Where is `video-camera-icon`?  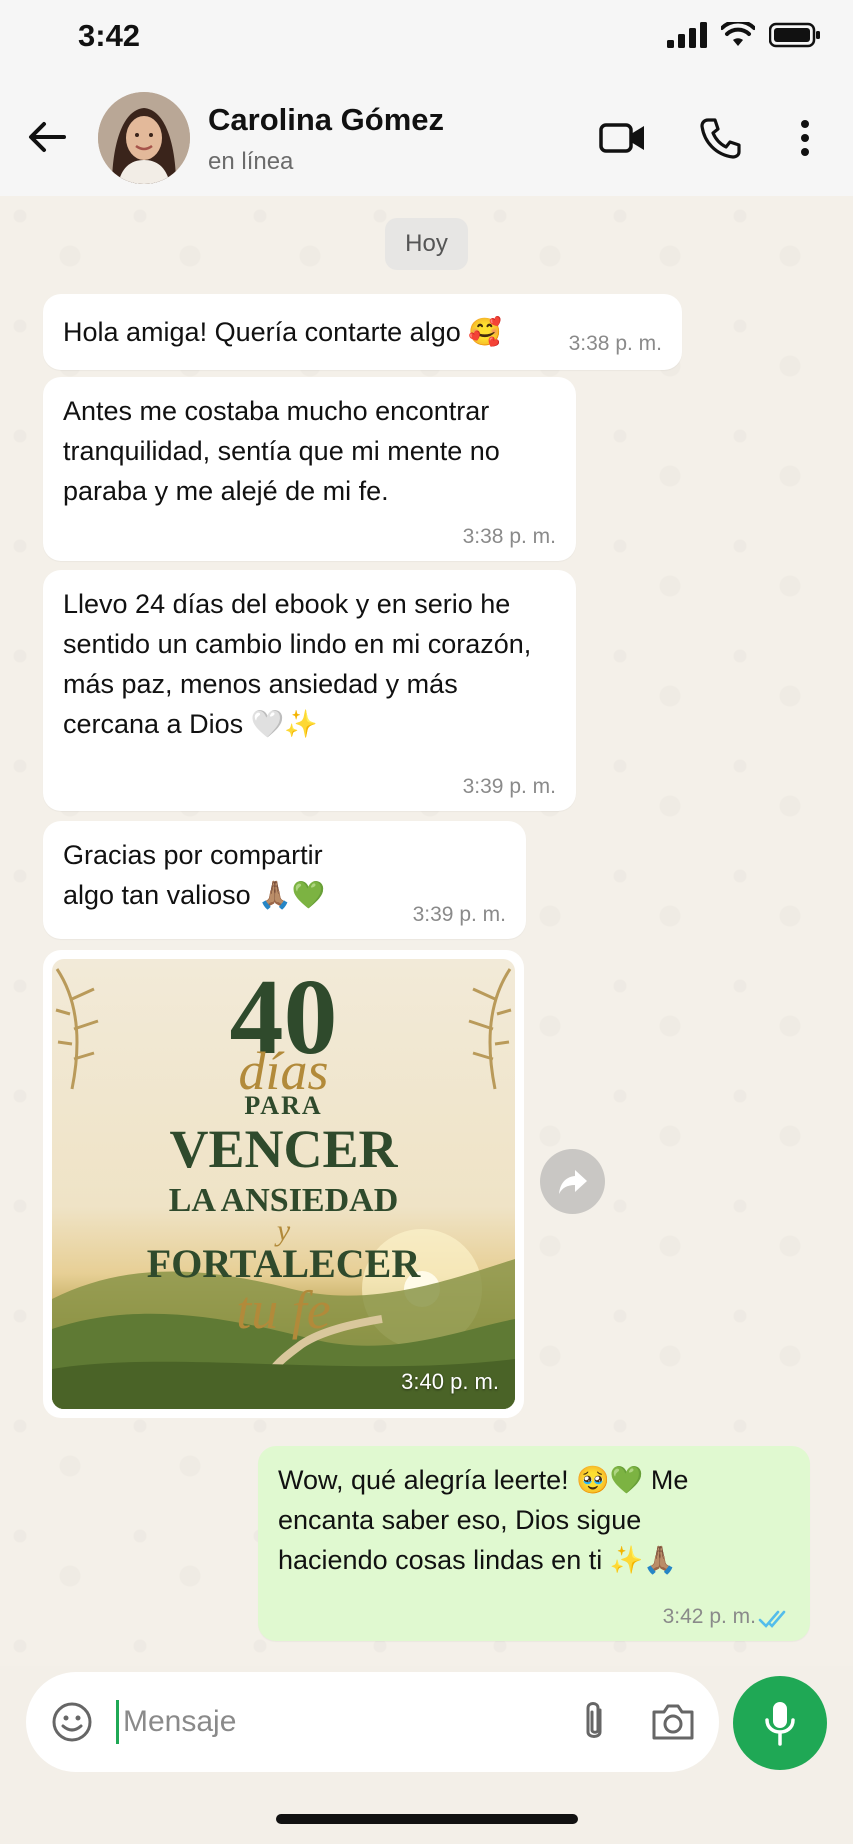
video-camera-icon is located at coordinates (621, 138).